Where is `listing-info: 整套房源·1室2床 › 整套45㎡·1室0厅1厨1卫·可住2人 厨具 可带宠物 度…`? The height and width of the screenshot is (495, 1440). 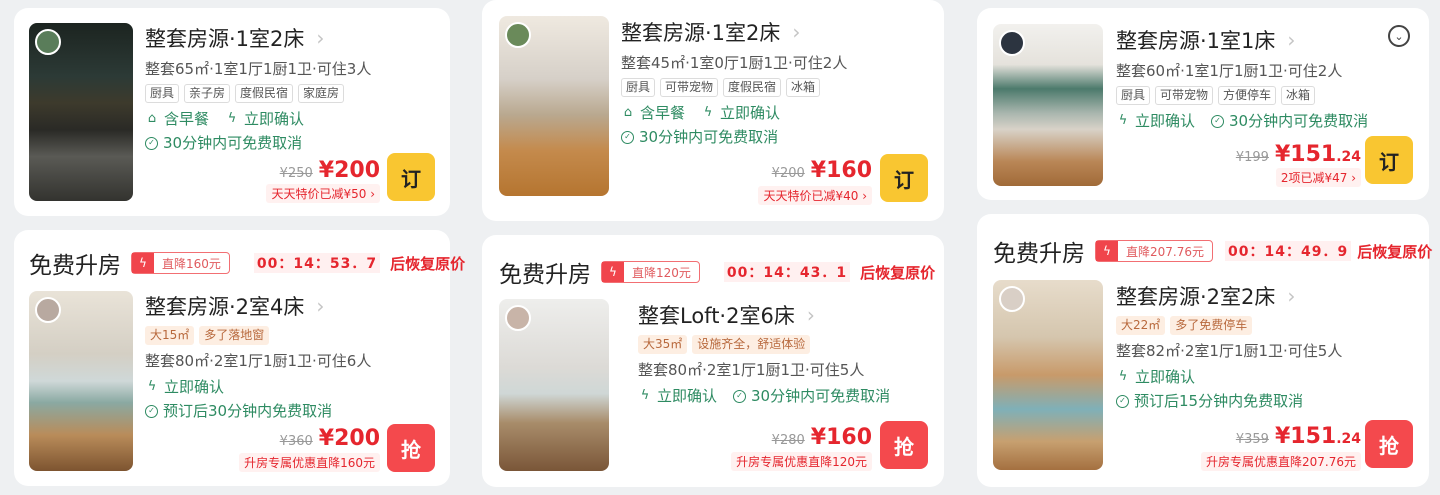
listing-info: 整套房源·1室2床 › 整套45㎡·1室0厅1厨1卫·可住2人 厨具 可带宠物 度… is located at coordinates (734, 82).